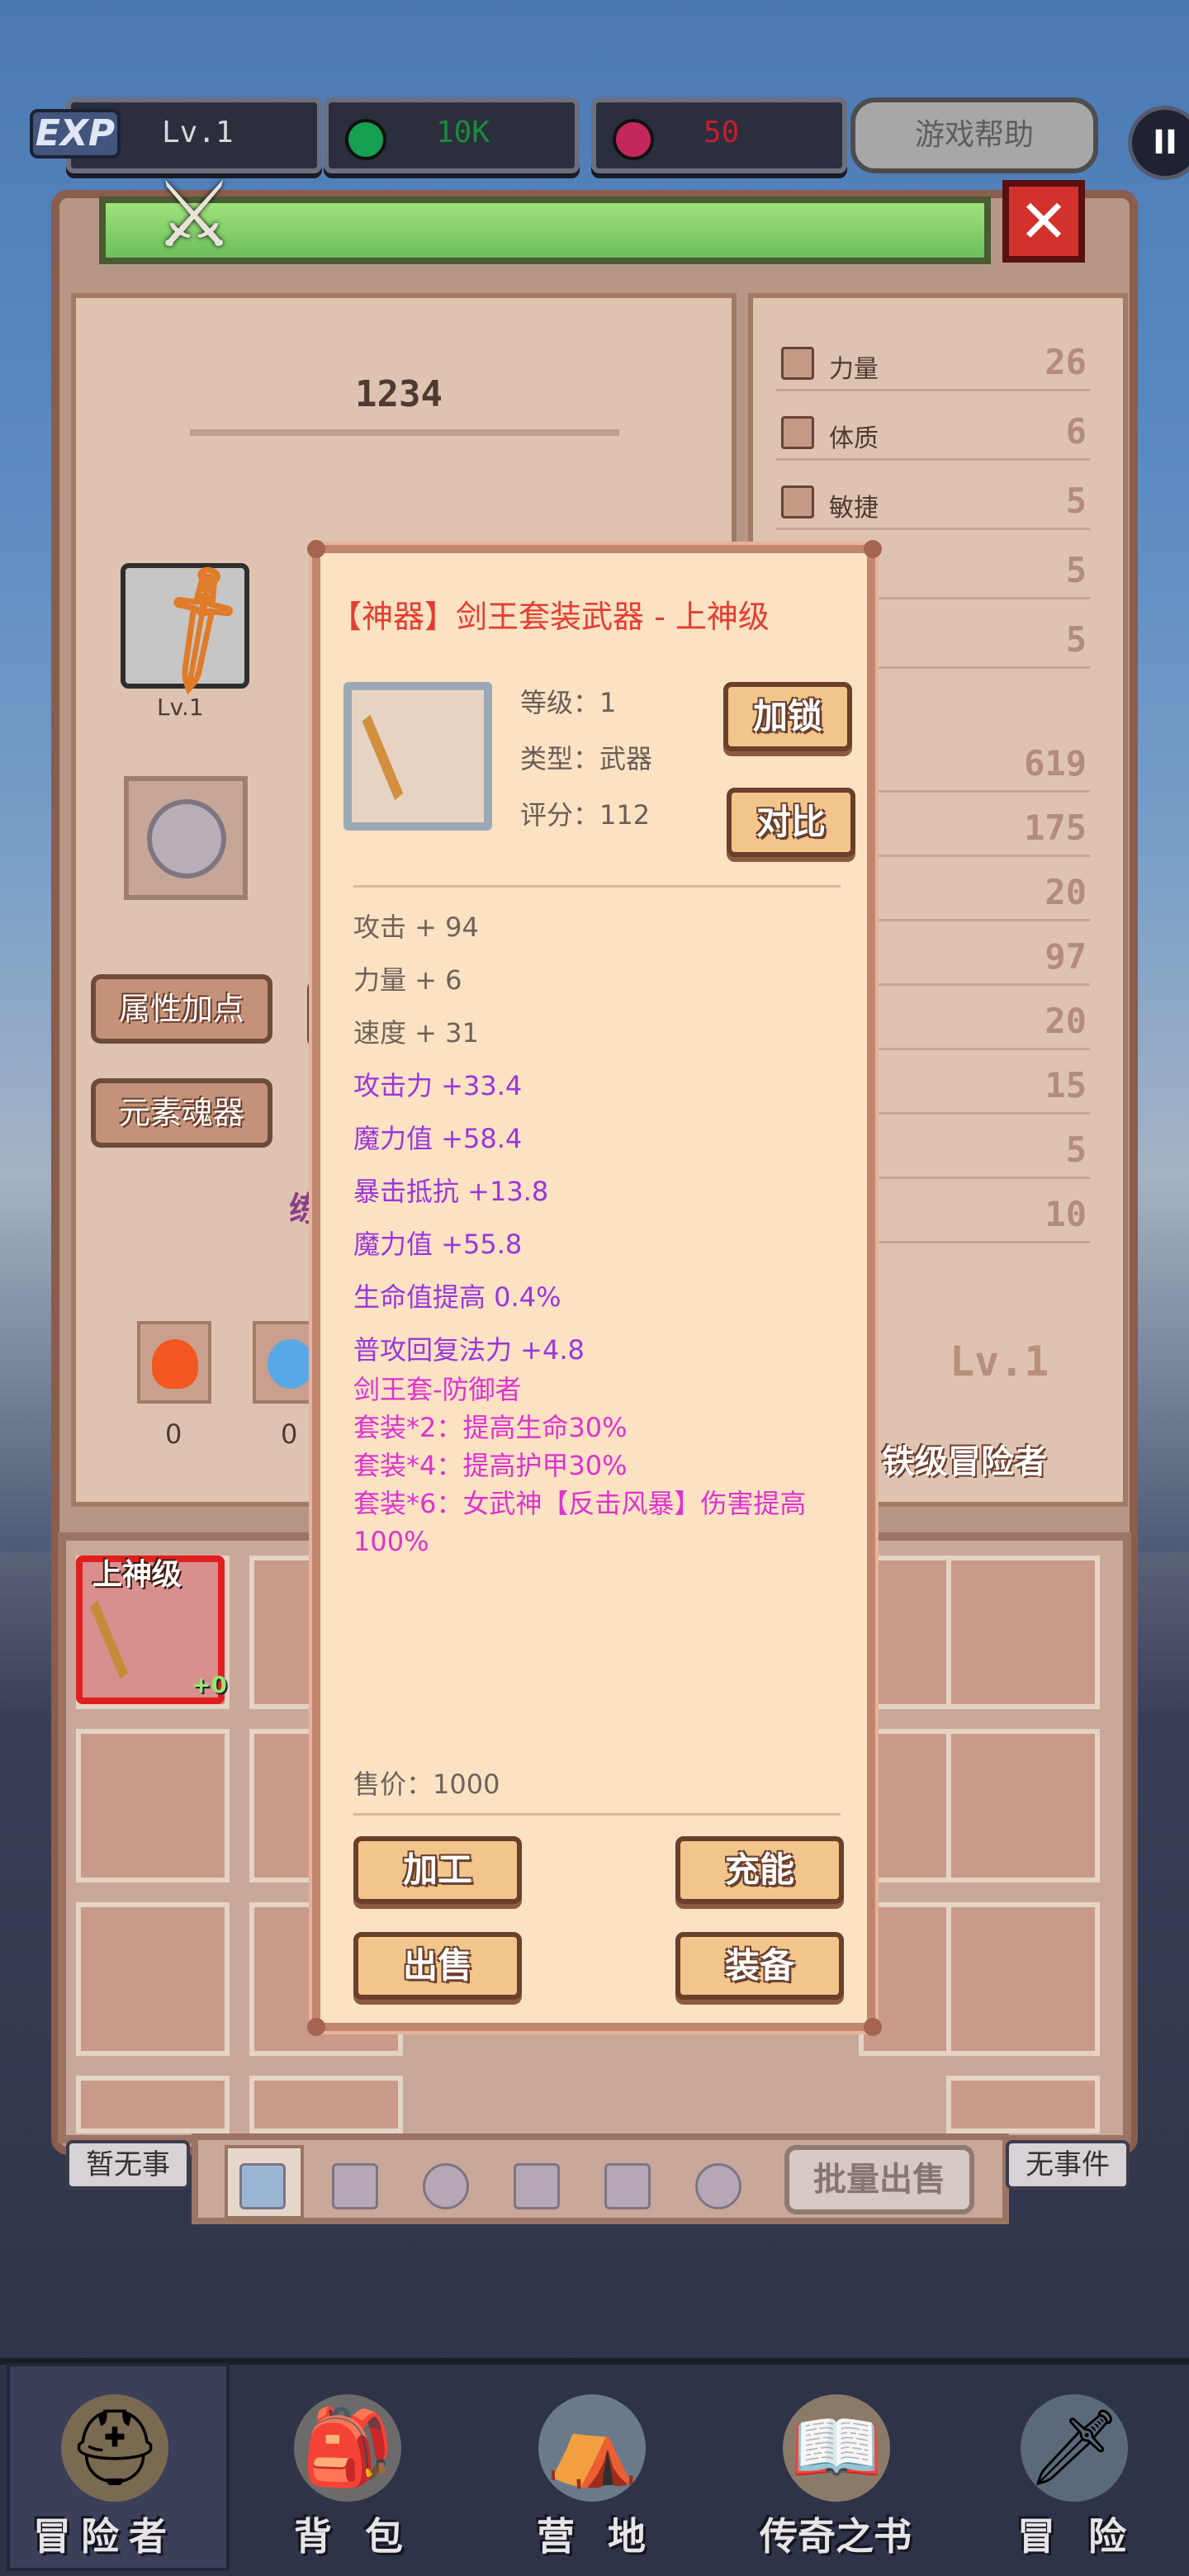  What do you see at coordinates (426, 1784) in the screenshot?
I see `sell-price: 售价：1000` at bounding box center [426, 1784].